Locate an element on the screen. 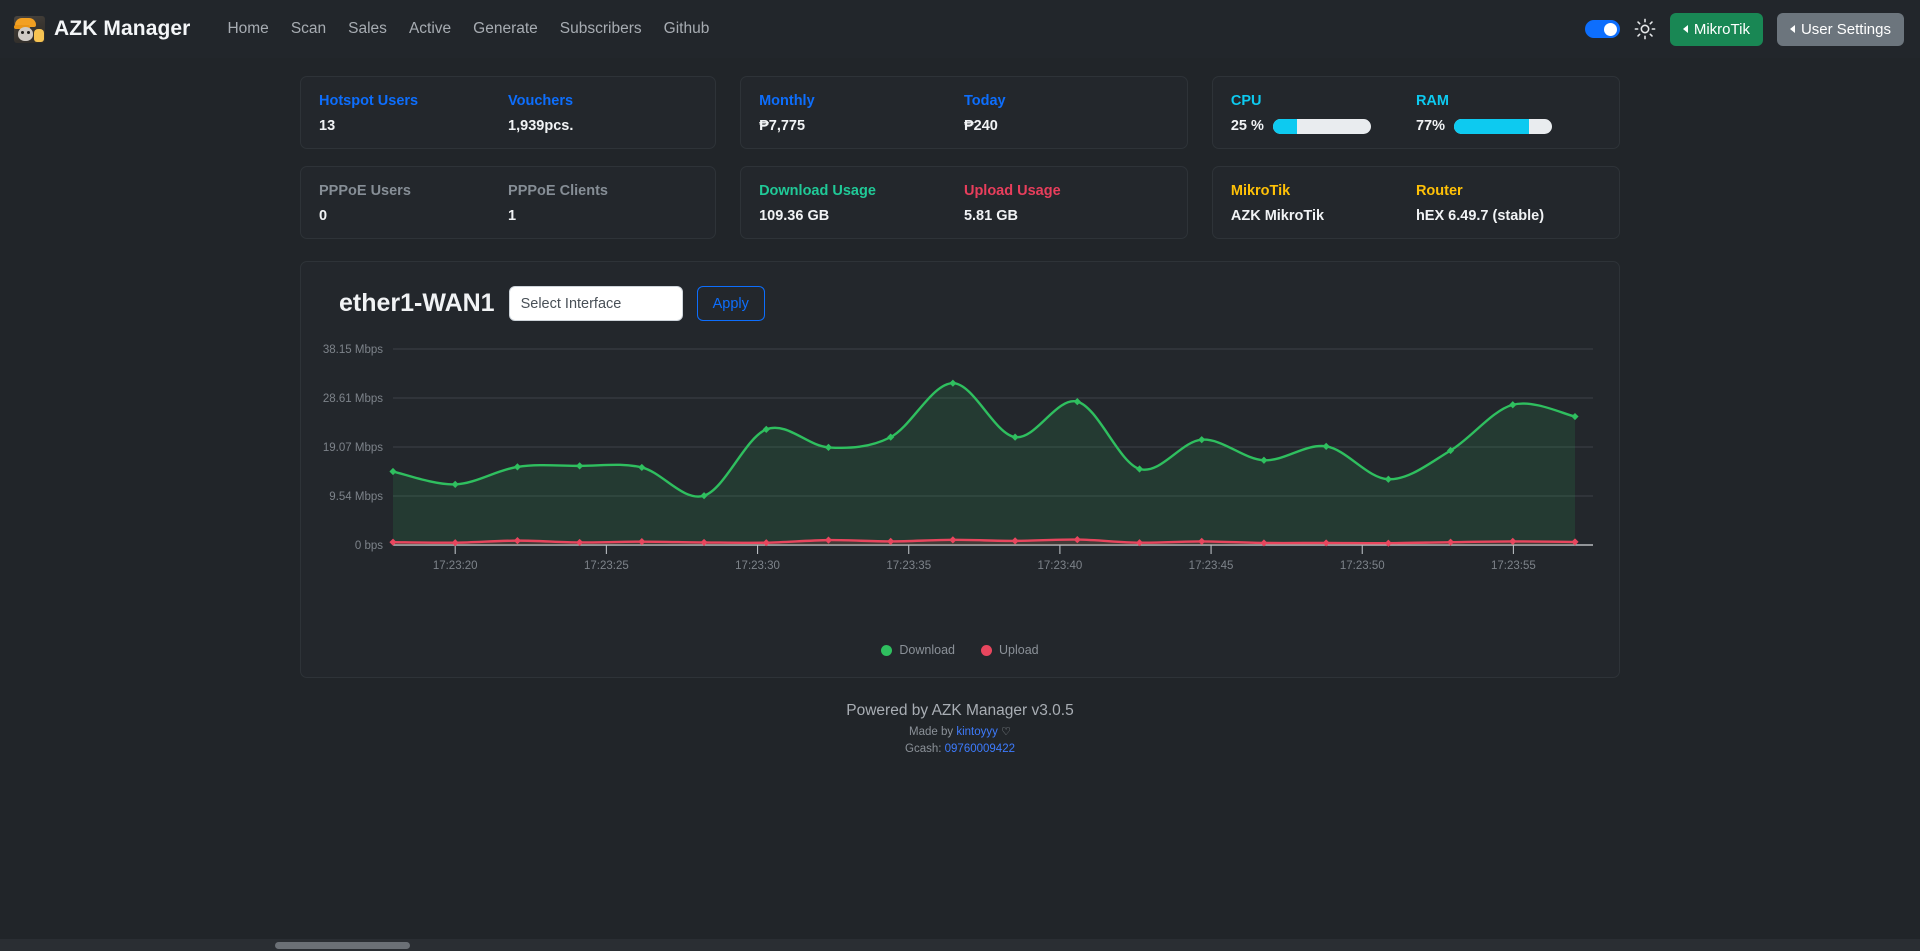  ram-progress-fill is located at coordinates (1491, 126).